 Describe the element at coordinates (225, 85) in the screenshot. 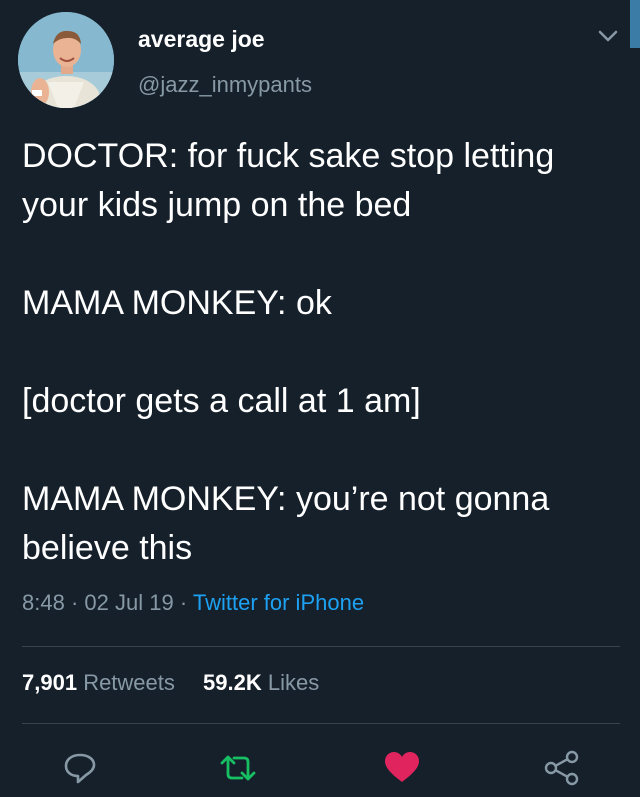

I see `user-handle: @jazz_inmypants` at that location.